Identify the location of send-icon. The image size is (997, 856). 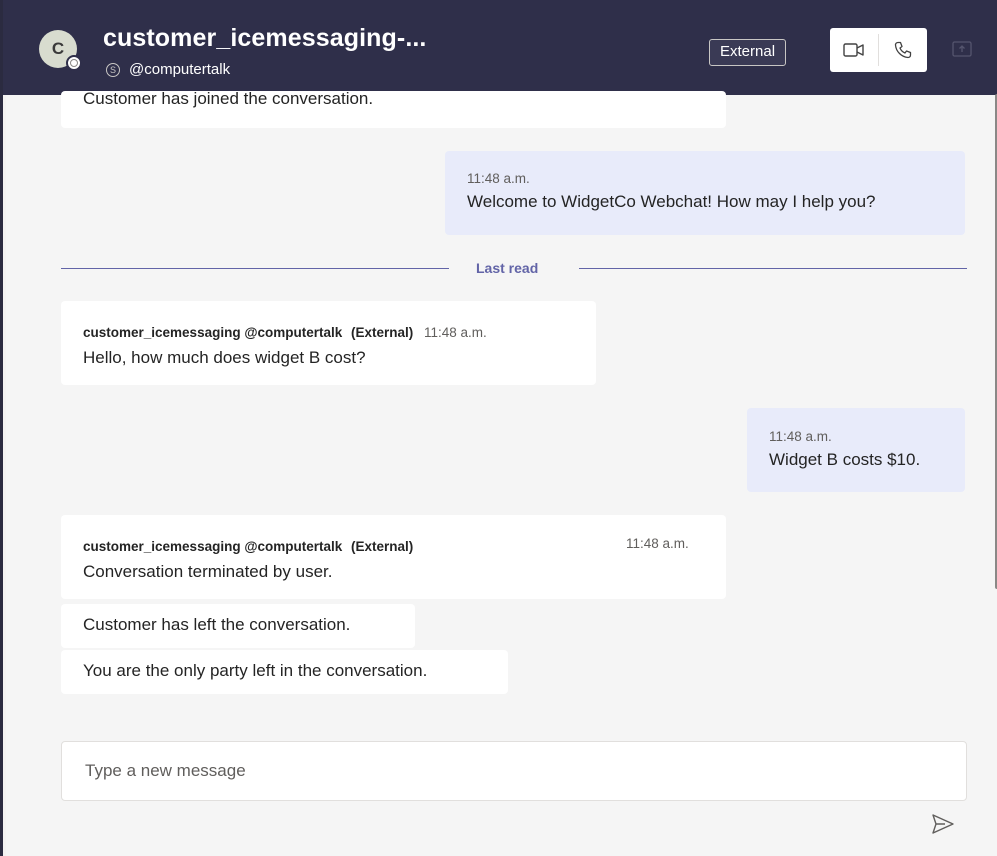
(943, 824).